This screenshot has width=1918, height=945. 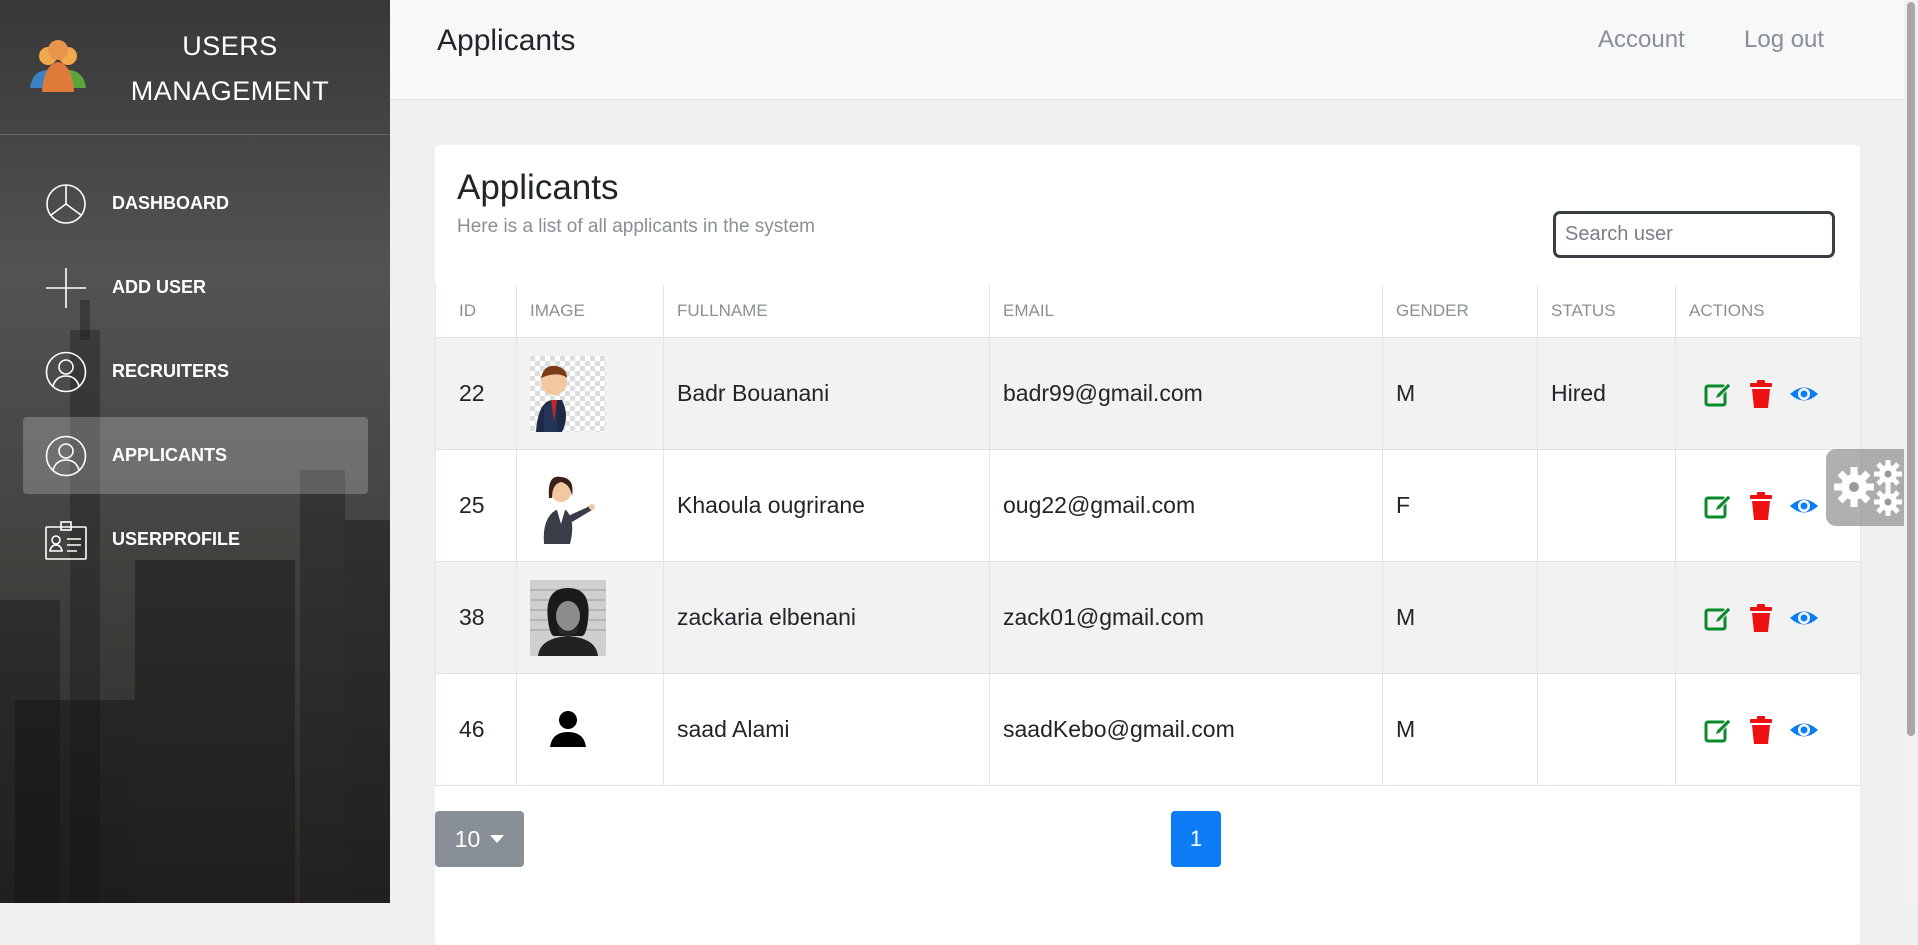 I want to click on caret-down-icon, so click(x=497, y=839).